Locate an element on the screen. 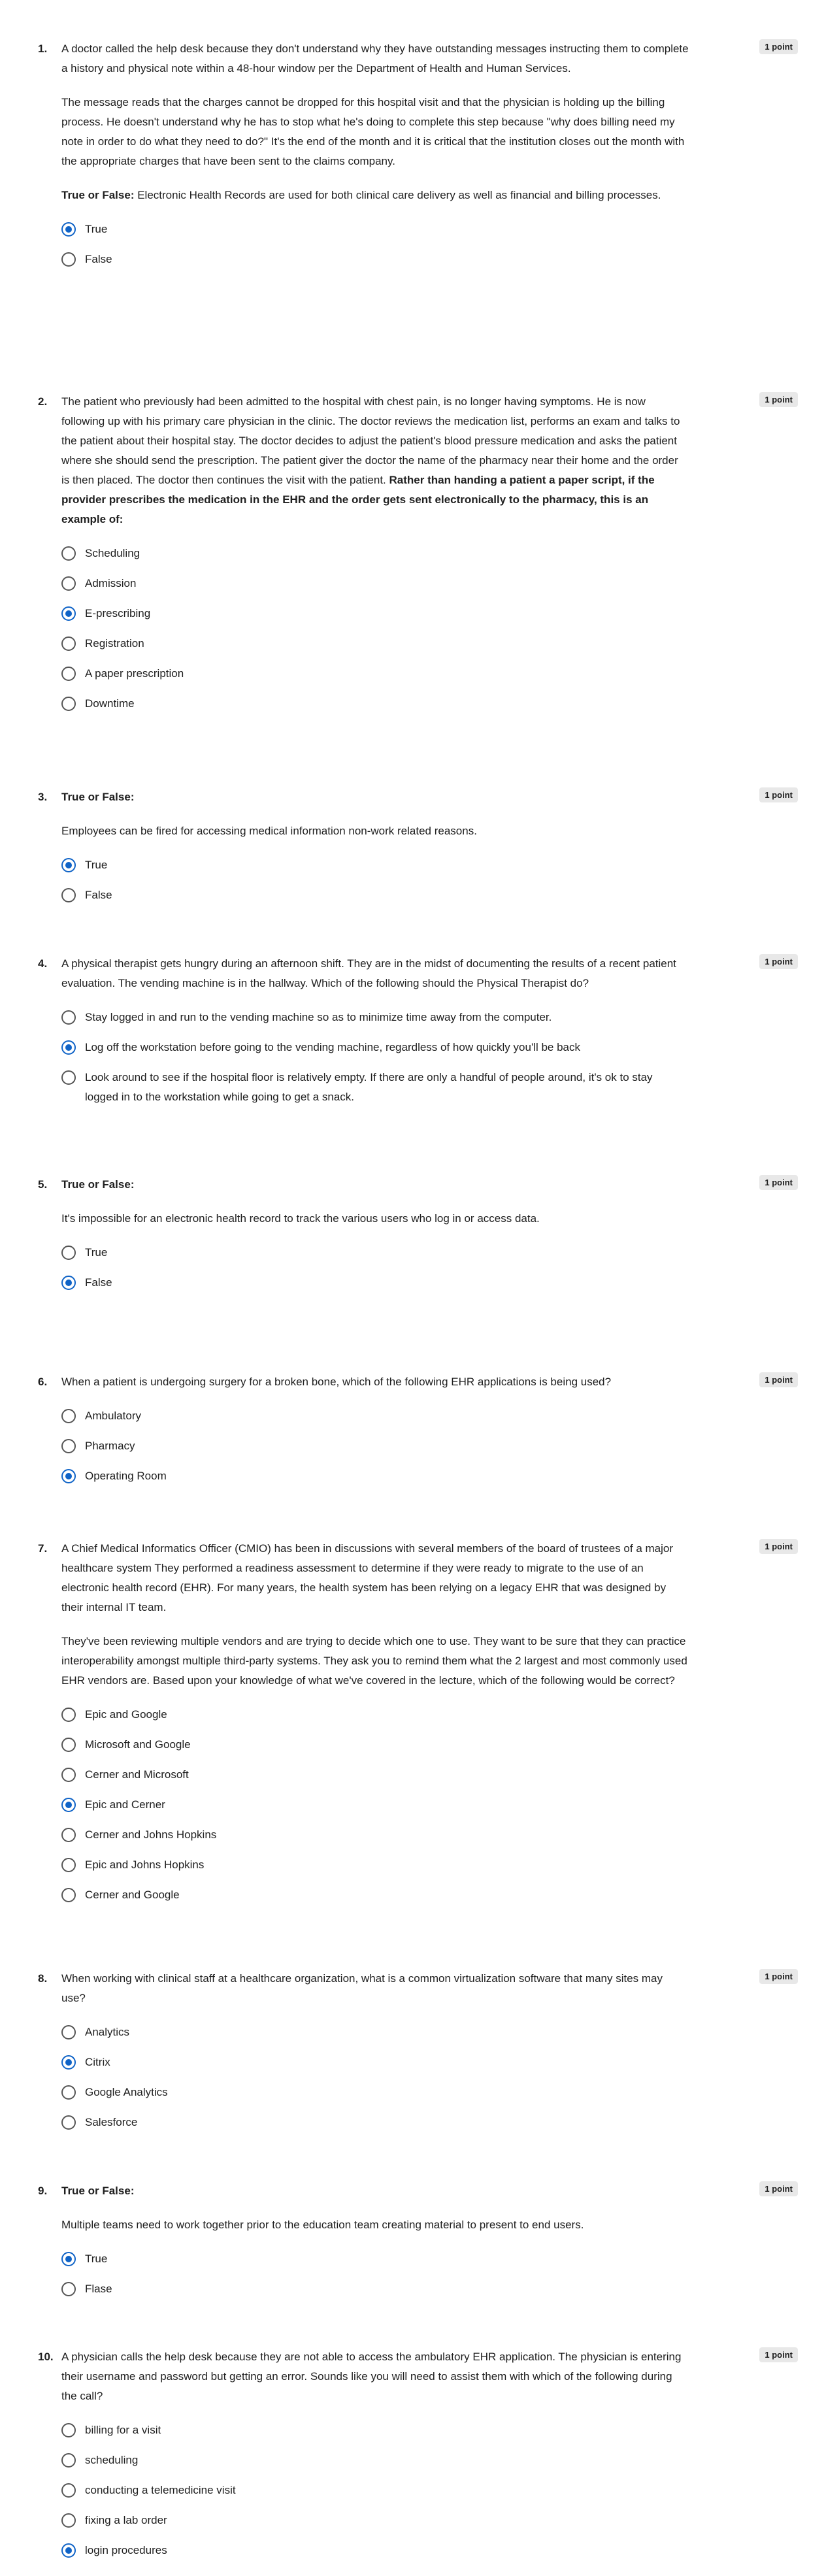  answer-option: scheduling is located at coordinates (375, 2461).